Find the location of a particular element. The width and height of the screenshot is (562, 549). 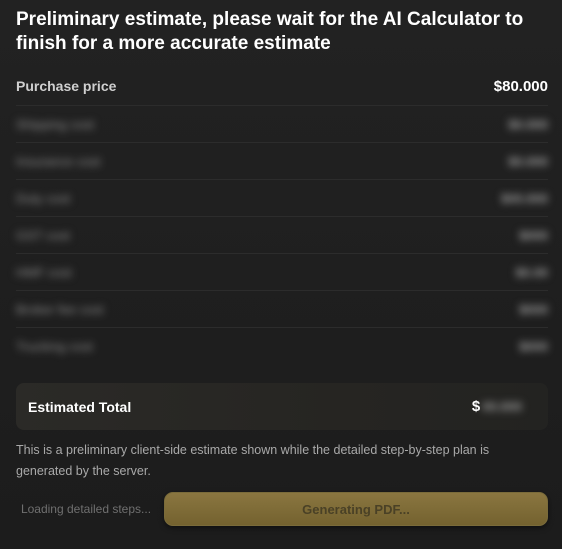

cost-row-label: HMF cost is located at coordinates (44, 272).